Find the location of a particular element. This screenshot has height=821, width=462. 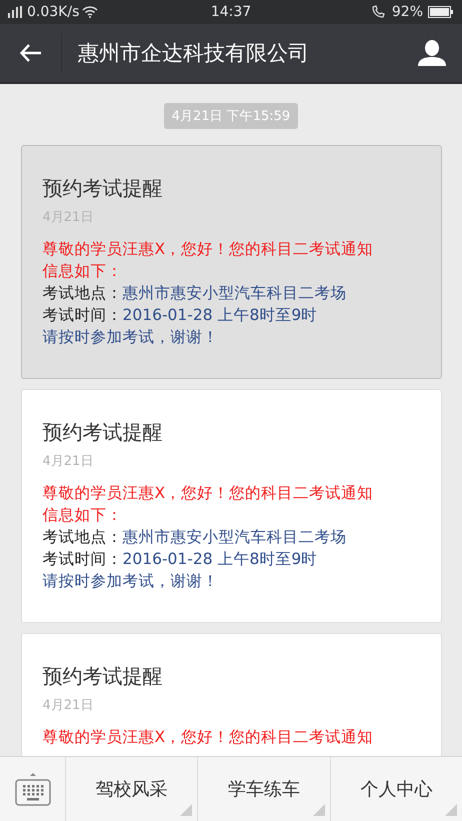

phone-icon is located at coordinates (378, 12).